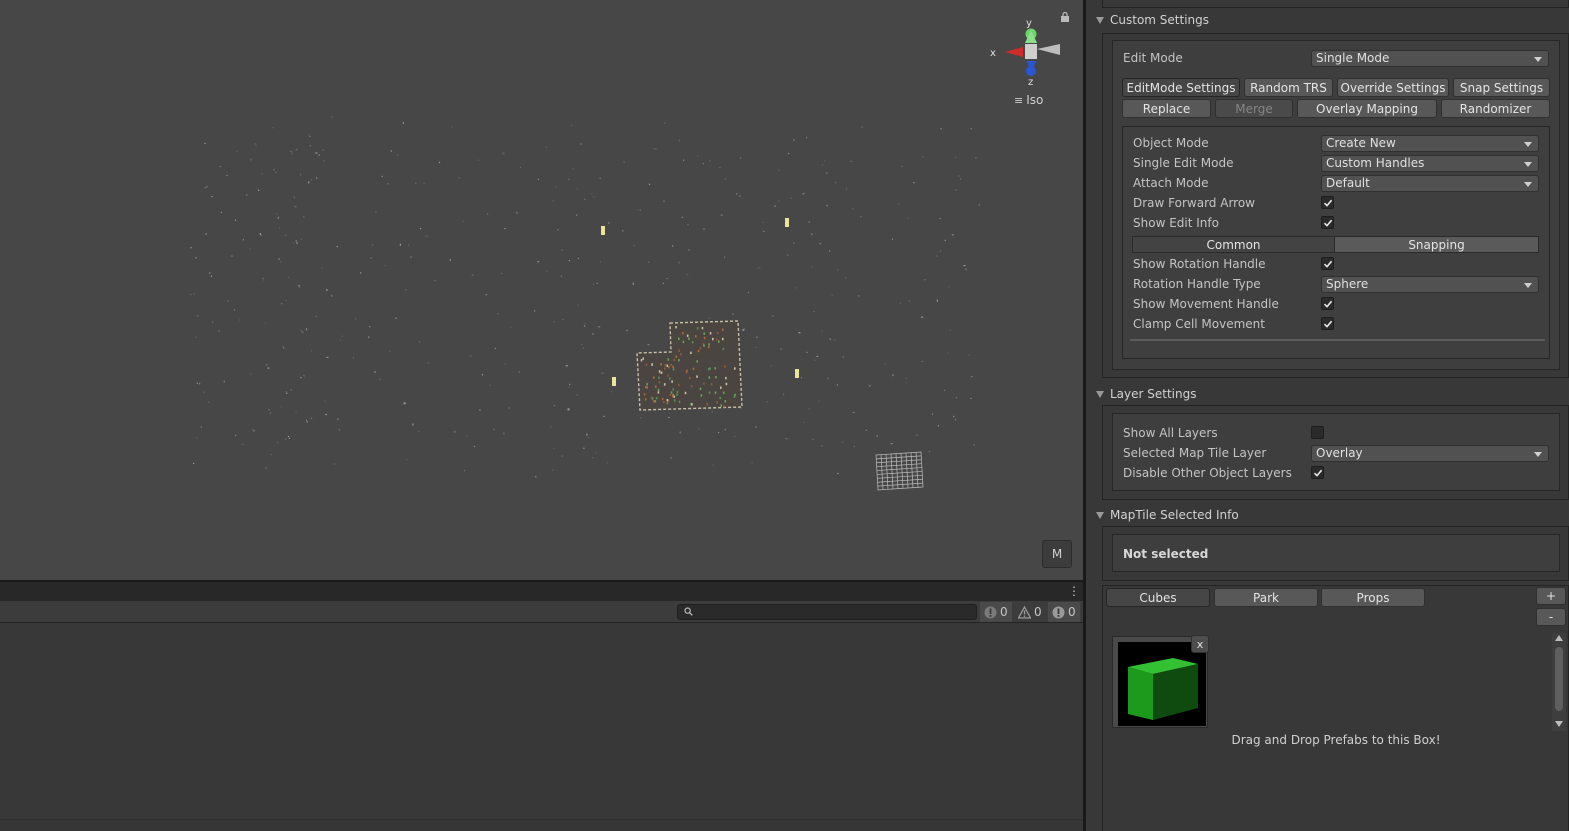  I want to click on show-rotation-handle-checkbox, so click(1327, 263).